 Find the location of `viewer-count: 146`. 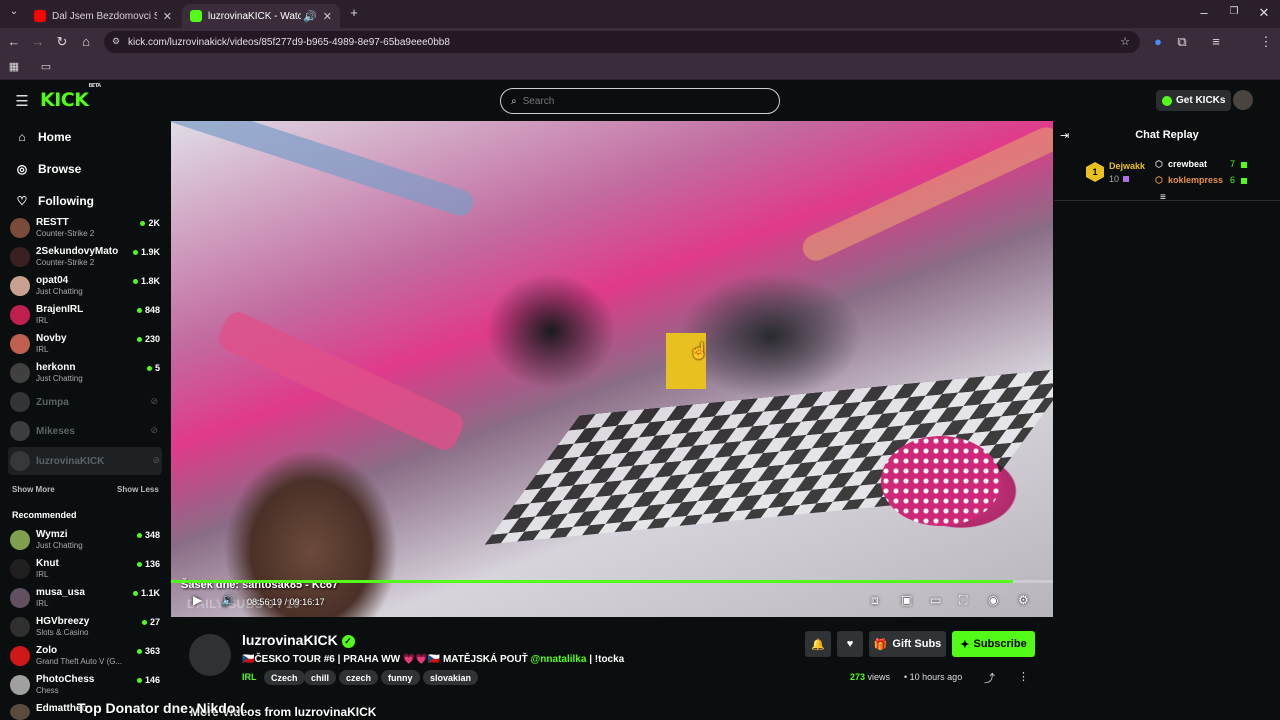

viewer-count: 146 is located at coordinates (148, 680).